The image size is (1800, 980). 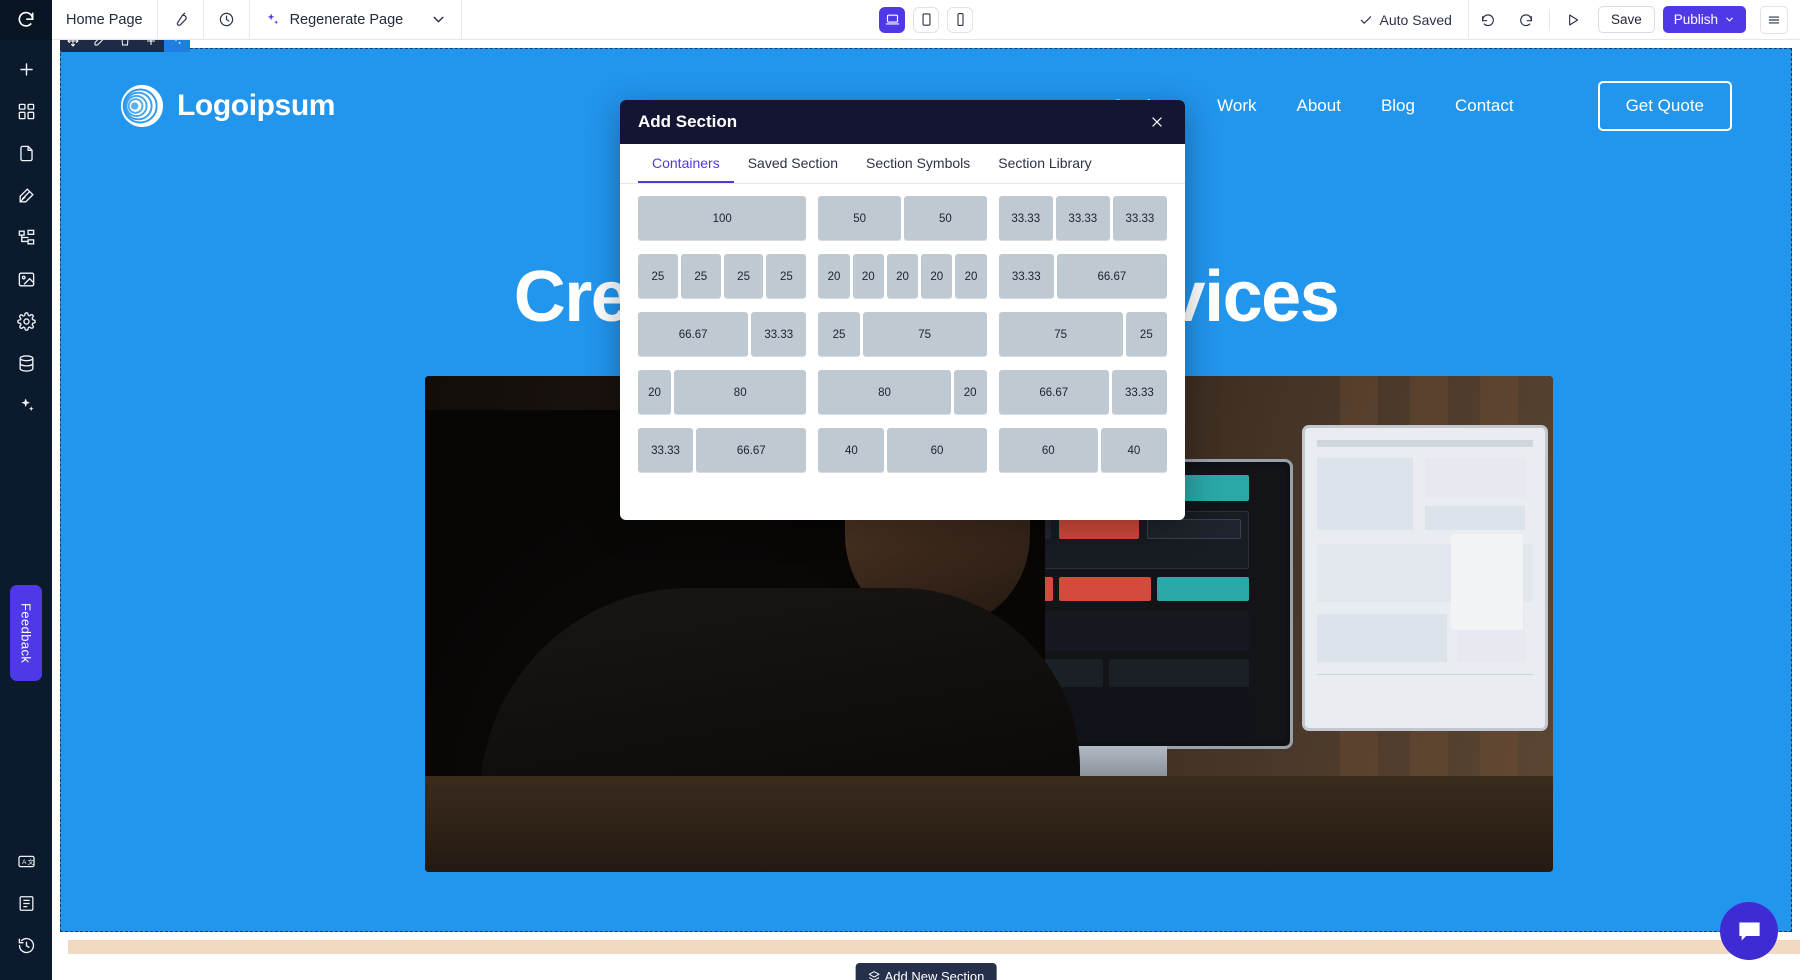 What do you see at coordinates (751, 450) in the screenshot?
I see `layout-cell: 66.67` at bounding box center [751, 450].